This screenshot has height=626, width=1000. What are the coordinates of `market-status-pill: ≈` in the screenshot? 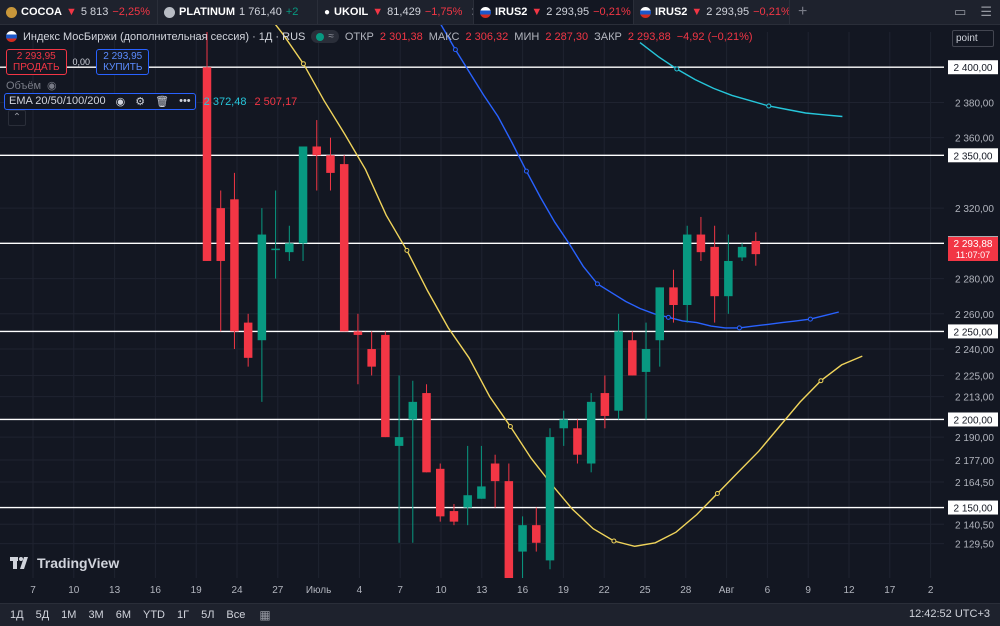 It's located at (325, 36).